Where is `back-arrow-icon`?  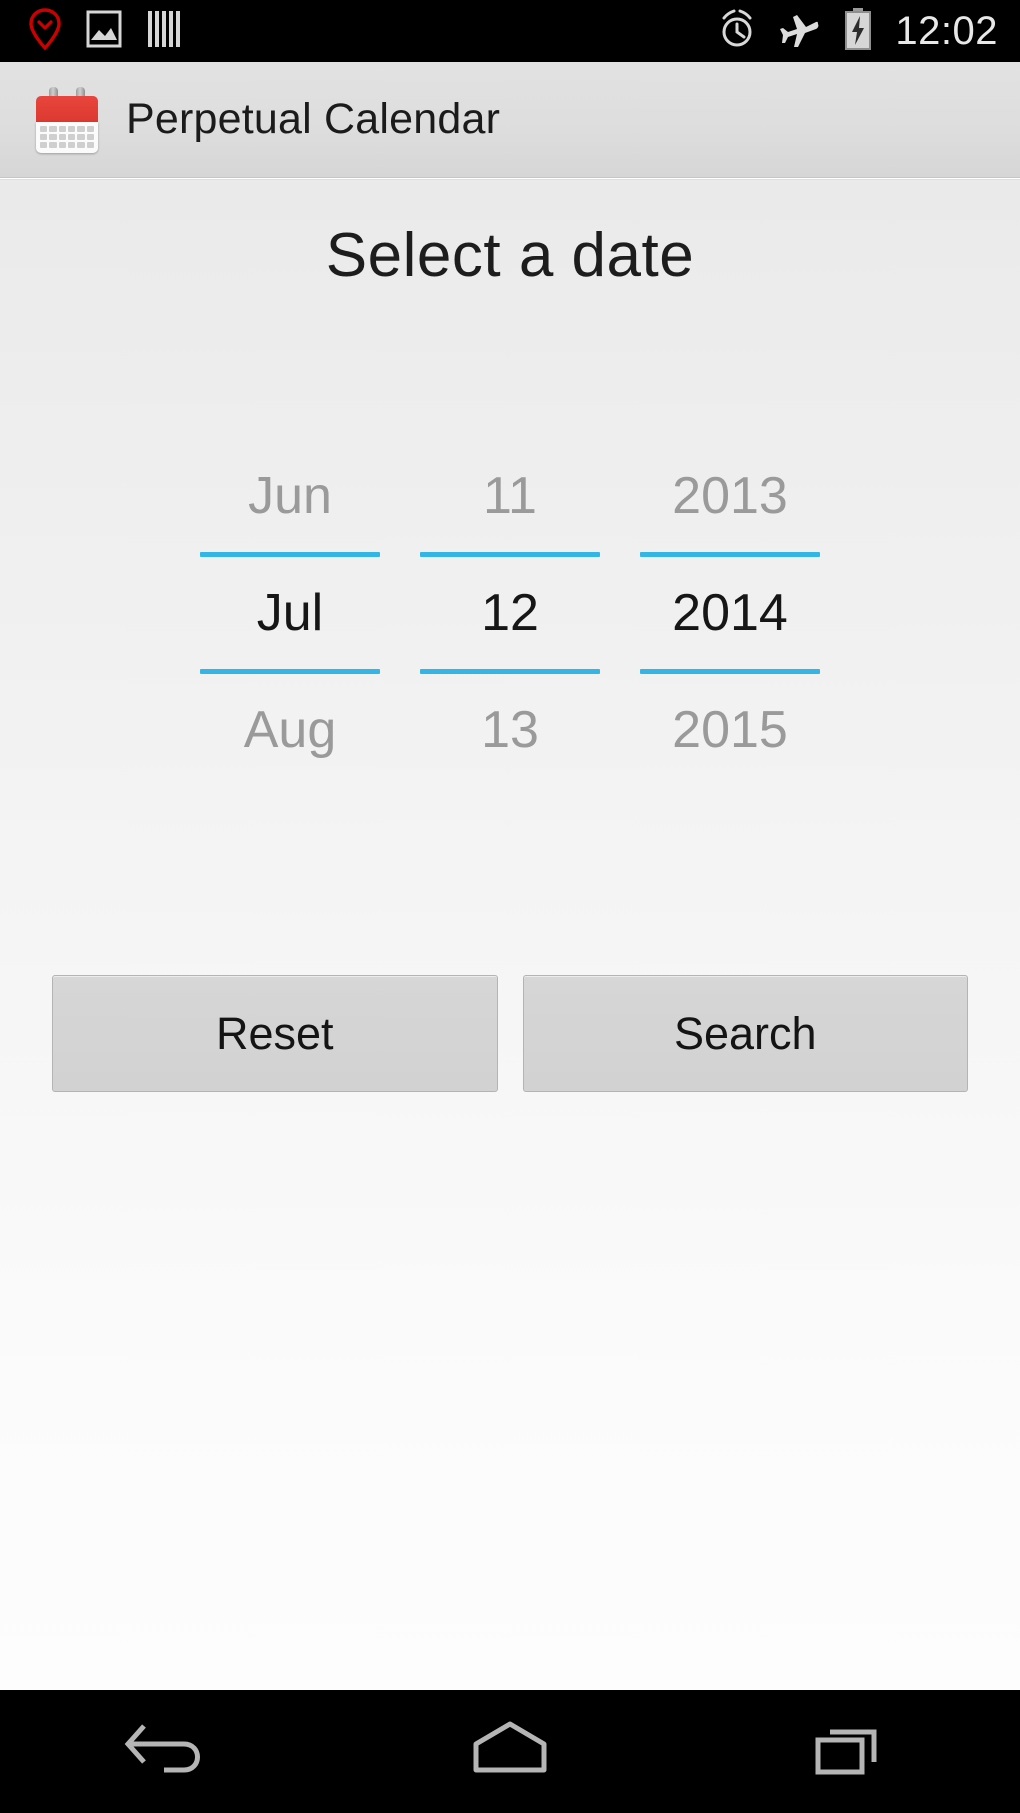 back-arrow-icon is located at coordinates (170, 1751).